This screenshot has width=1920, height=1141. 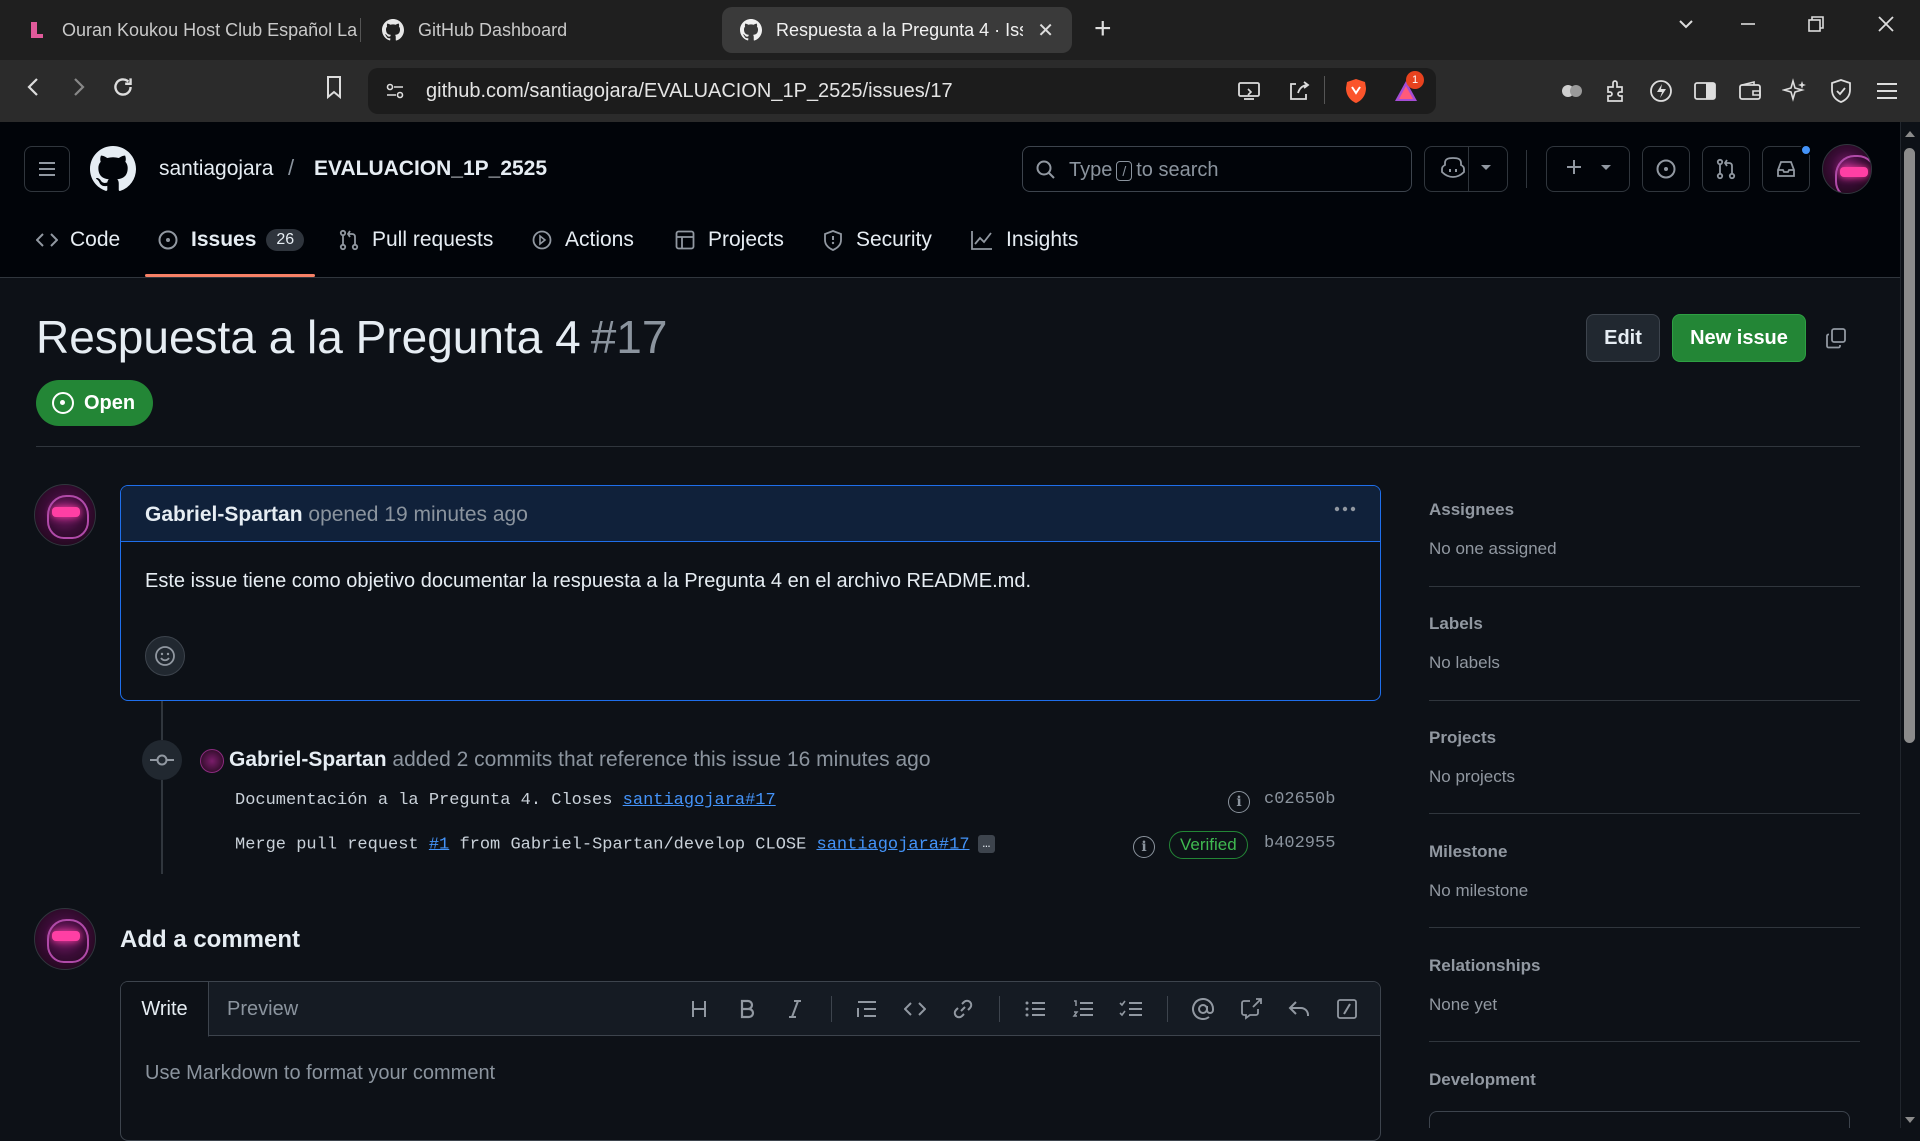 I want to click on extensions-puzzle-icon, so click(x=1572, y=91).